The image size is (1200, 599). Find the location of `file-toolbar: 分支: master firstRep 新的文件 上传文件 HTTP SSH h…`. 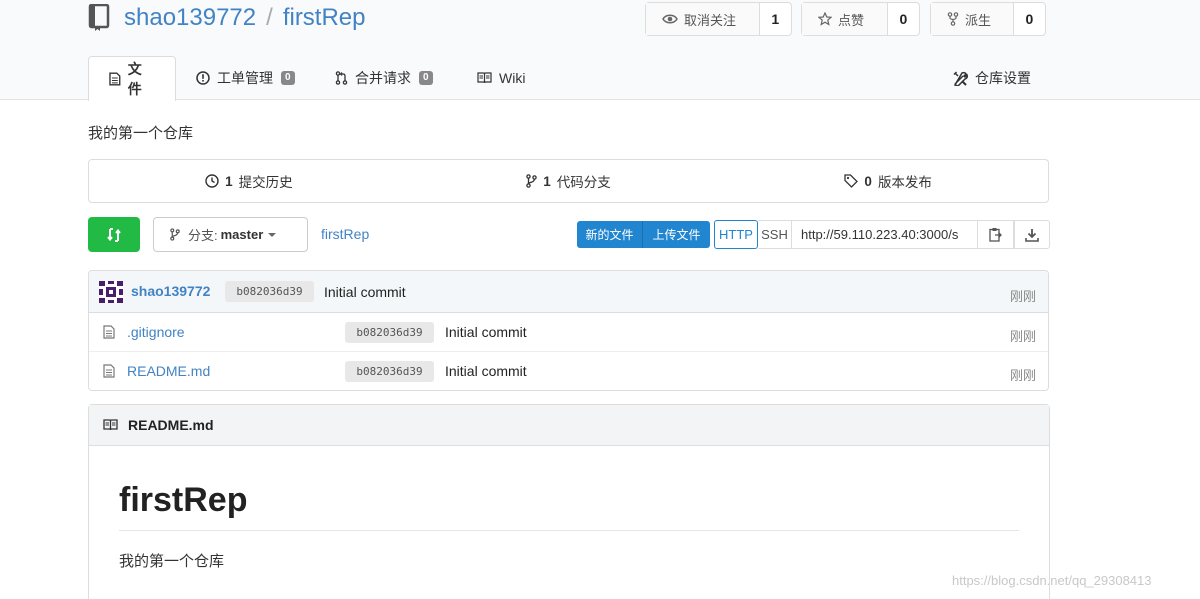

file-toolbar: 分支: master firstRep 新的文件 上传文件 HTTP SSH h… is located at coordinates (569, 235).